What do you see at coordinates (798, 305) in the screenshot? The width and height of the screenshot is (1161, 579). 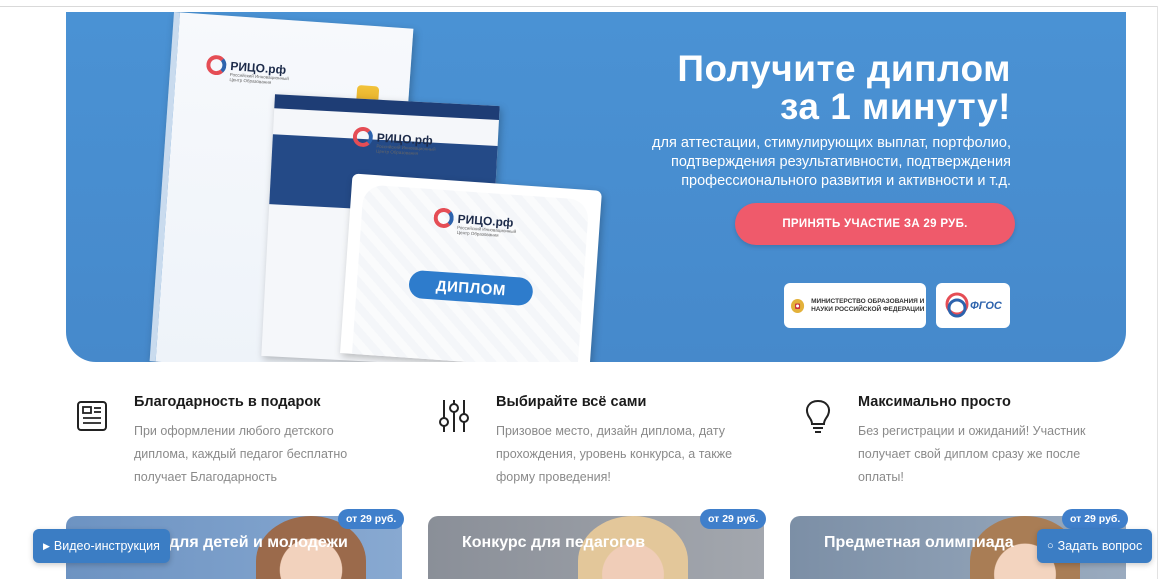 I see `eagle-emblem-icon` at bounding box center [798, 305].